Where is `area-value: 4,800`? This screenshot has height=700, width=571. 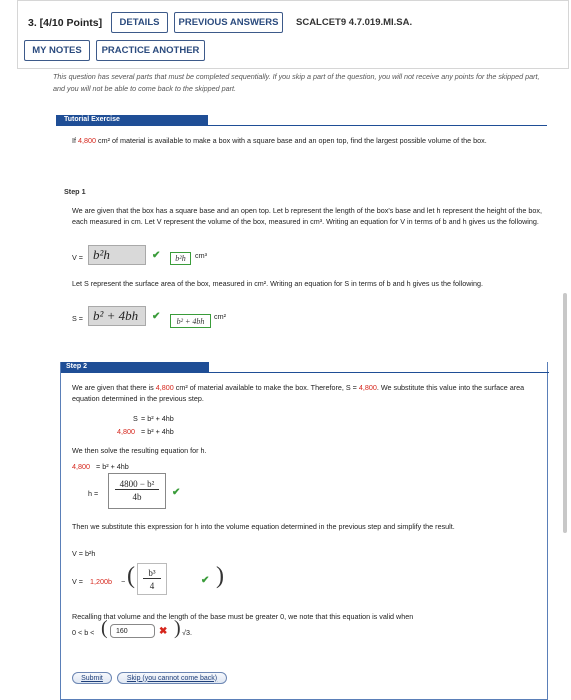
area-value: 4,800 is located at coordinates (87, 140).